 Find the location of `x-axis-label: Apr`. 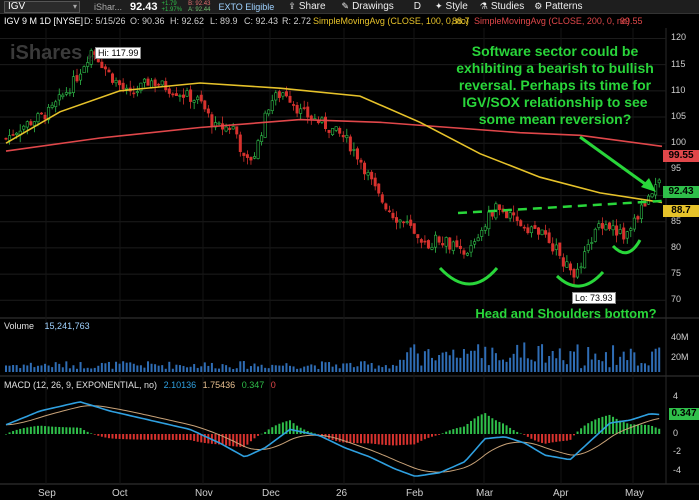

x-axis-label: Apr is located at coordinates (561, 493).